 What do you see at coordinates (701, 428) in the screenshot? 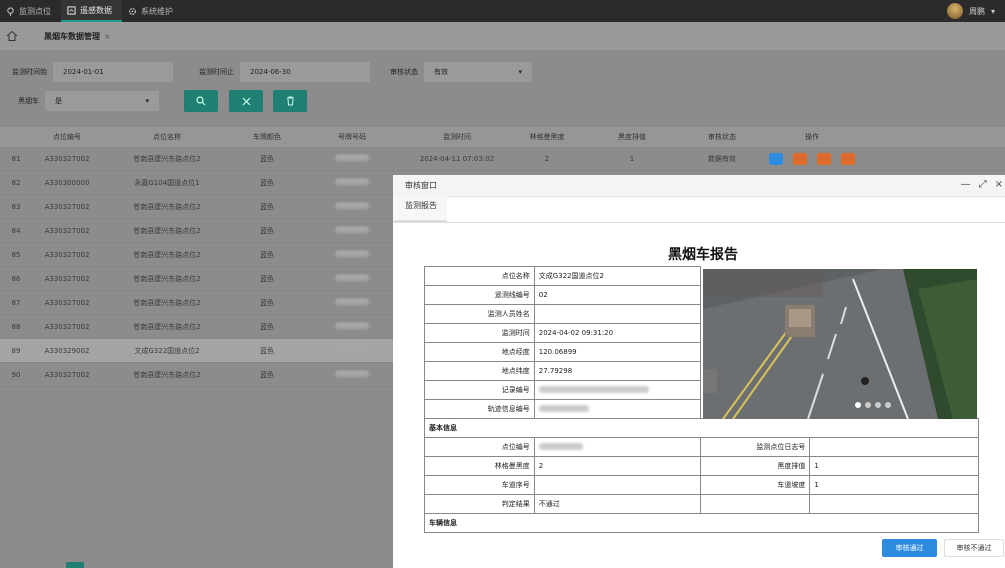
I see `section-basic-info: 基本信息` at bounding box center [701, 428].